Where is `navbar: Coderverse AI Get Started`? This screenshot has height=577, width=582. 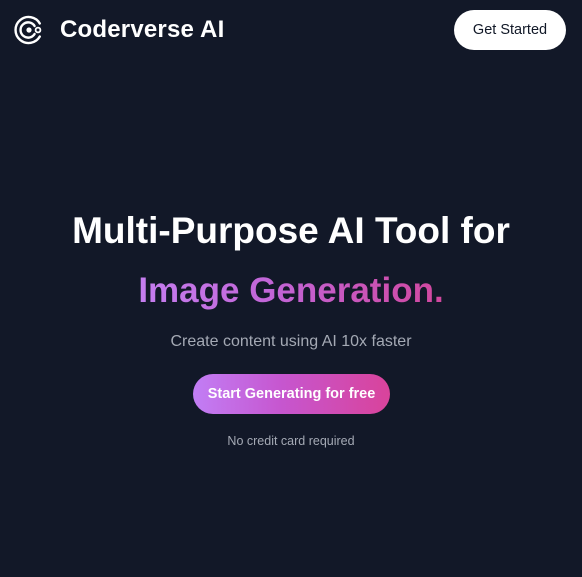
navbar: Coderverse AI Get Started is located at coordinates (291, 30).